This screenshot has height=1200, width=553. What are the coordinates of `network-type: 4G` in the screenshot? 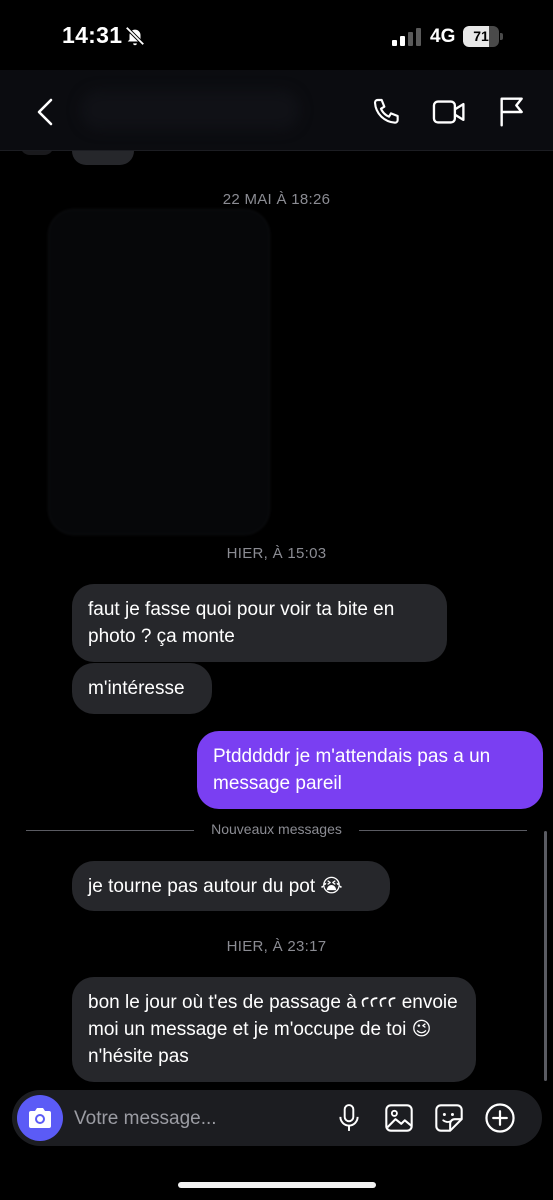 It's located at (443, 36).